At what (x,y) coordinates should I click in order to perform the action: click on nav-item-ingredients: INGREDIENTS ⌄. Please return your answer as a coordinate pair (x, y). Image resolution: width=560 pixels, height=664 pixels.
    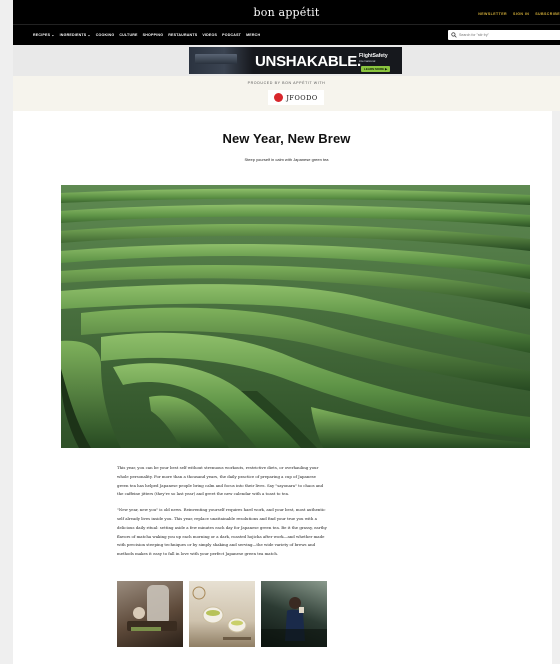
    Looking at the image, I should click on (75, 35).